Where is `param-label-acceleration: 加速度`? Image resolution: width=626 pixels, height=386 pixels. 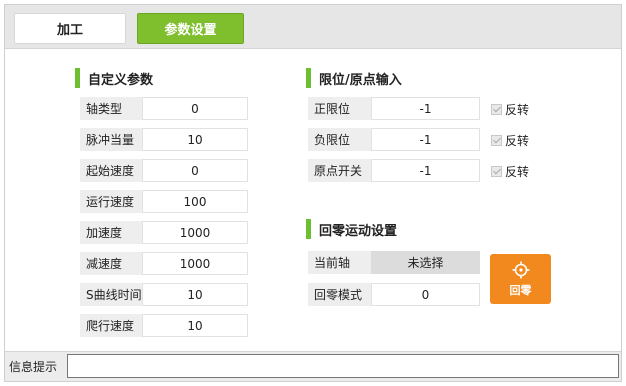 param-label-acceleration: 加速度 is located at coordinates (111, 232).